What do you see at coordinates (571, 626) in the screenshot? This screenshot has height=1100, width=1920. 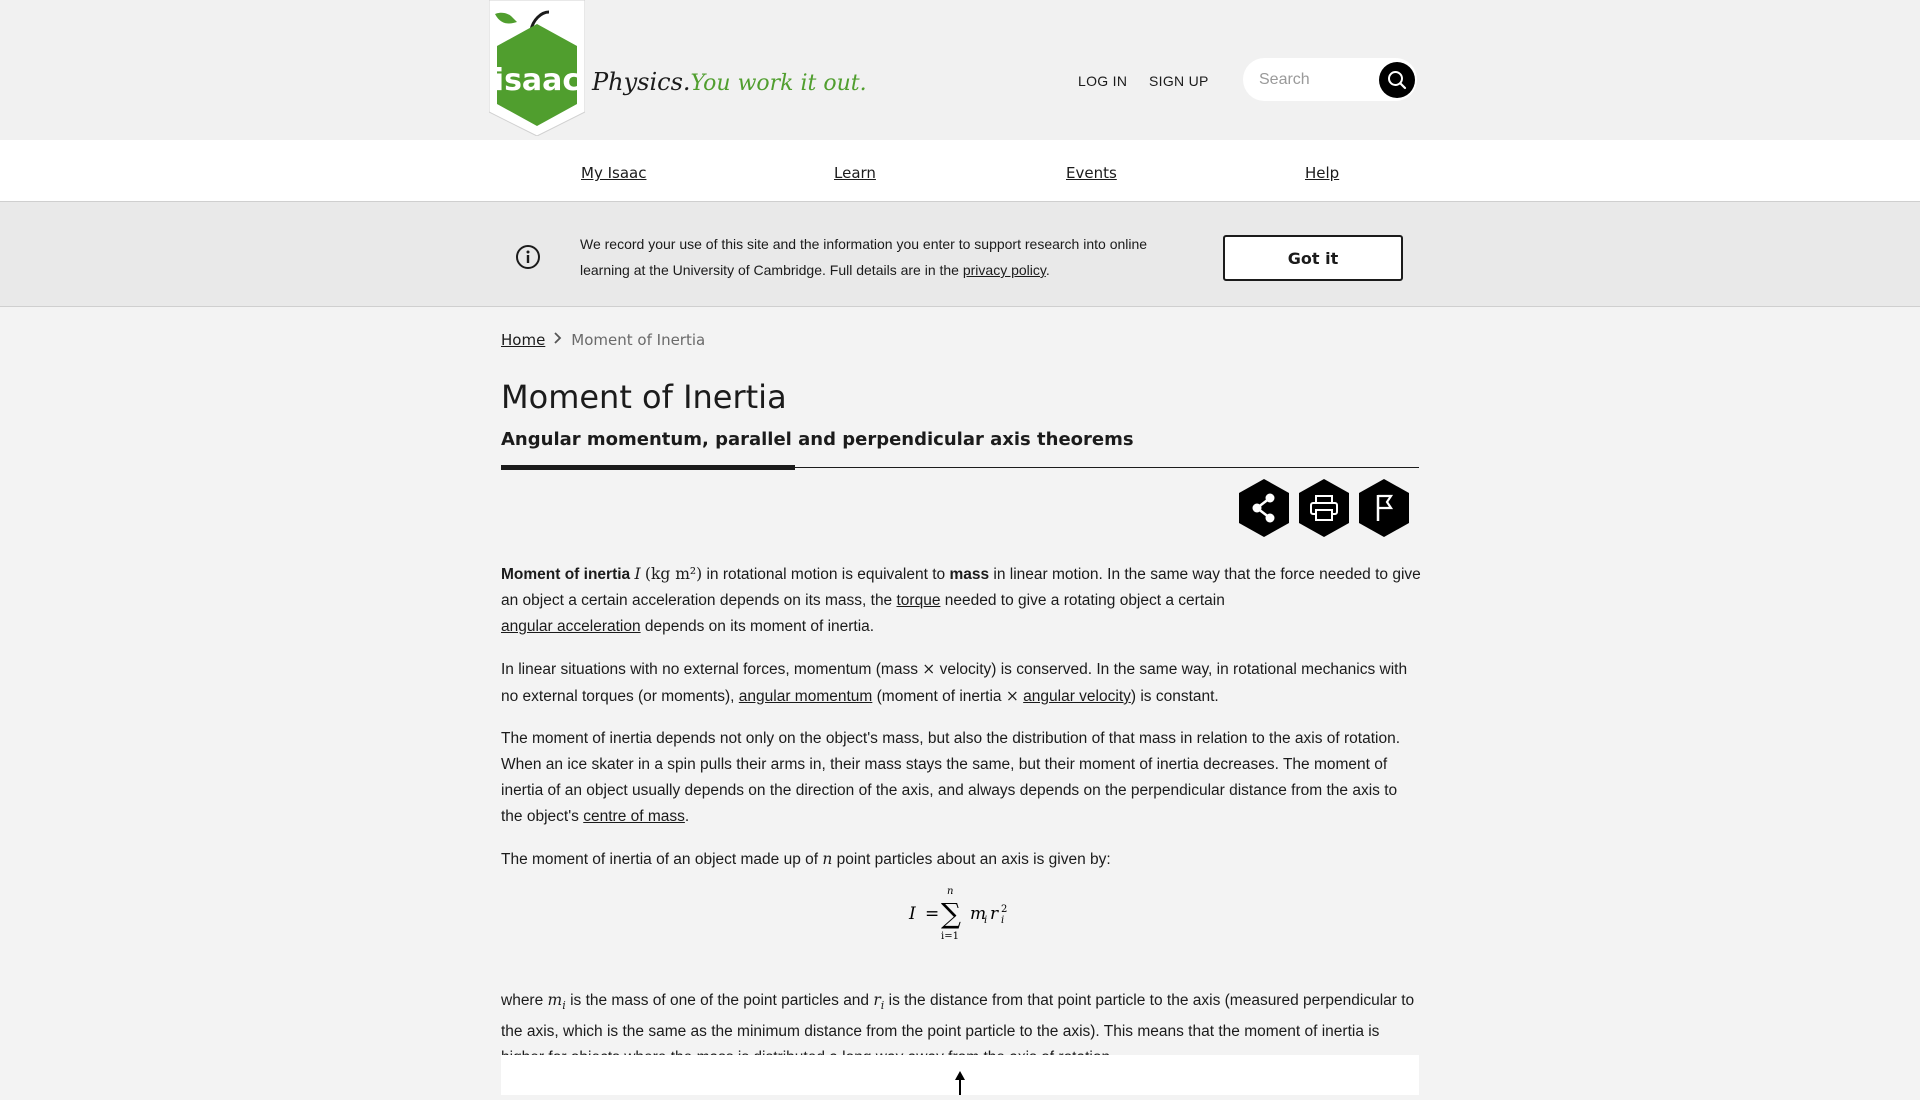 I see `angular-acceleration-link: angular acceleration` at bounding box center [571, 626].